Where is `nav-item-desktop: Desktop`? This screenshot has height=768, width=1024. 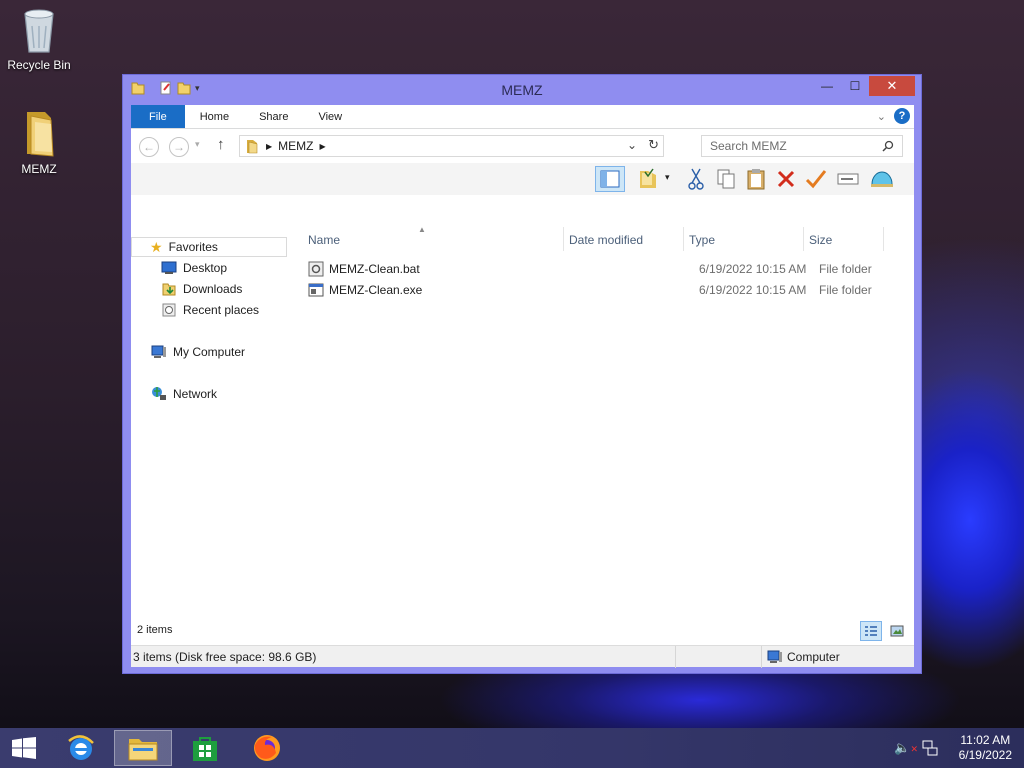
nav-item-desktop: Desktop is located at coordinates (194, 268).